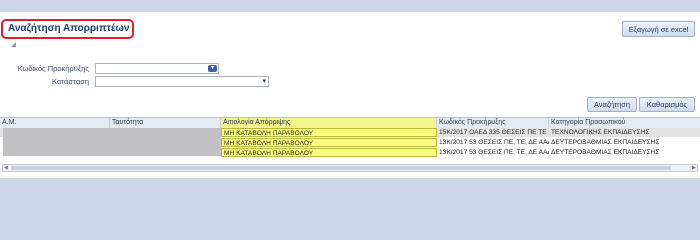 Image resolution: width=700 pixels, height=240 pixels. I want to click on scroll-right-icon: ▶, so click(694, 168).